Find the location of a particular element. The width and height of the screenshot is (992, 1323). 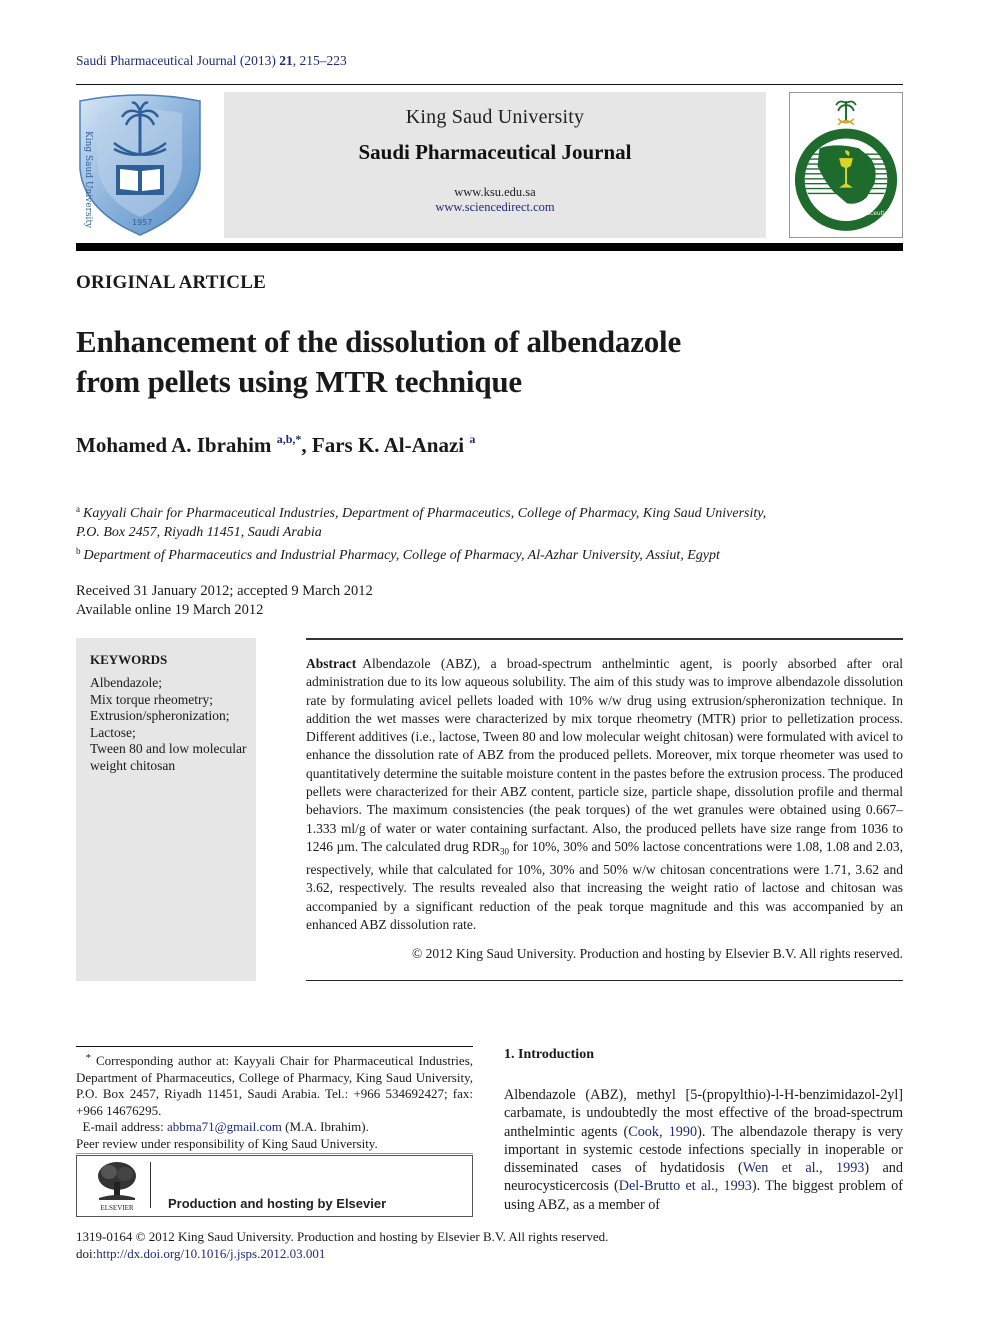

keywords-heading: KEYWORDS is located at coordinates (129, 659).